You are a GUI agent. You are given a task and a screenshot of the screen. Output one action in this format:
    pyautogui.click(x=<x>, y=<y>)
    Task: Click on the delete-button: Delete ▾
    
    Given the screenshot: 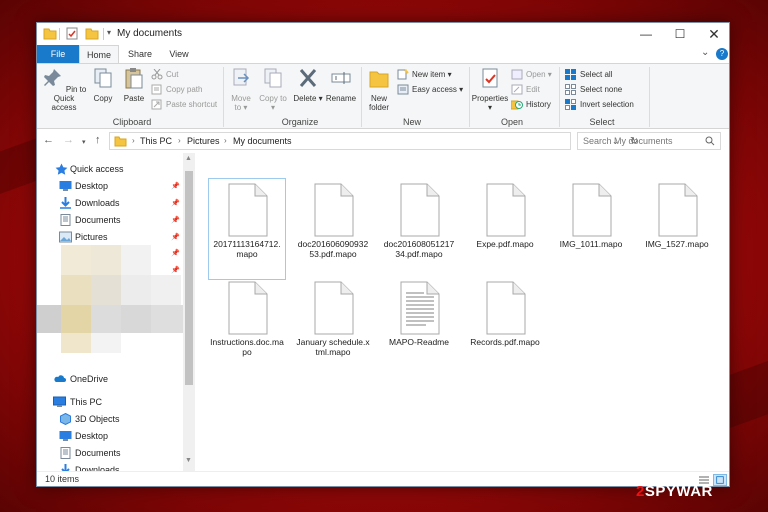 What is the action you would take?
    pyautogui.click(x=308, y=84)
    